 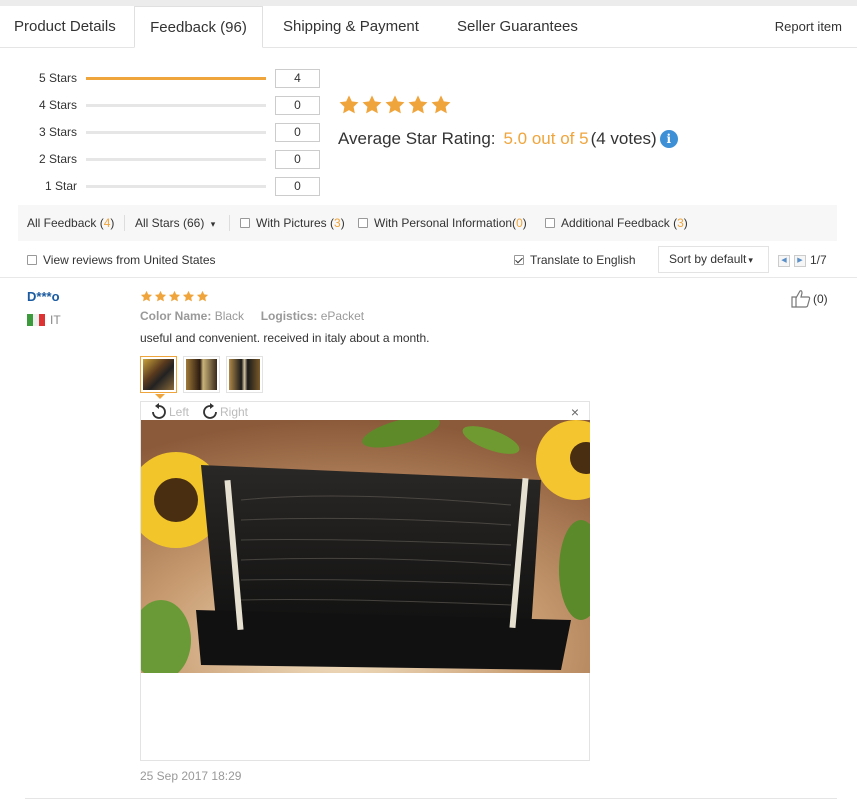 I want to click on chevron-left-icon: ◀, so click(x=784, y=260).